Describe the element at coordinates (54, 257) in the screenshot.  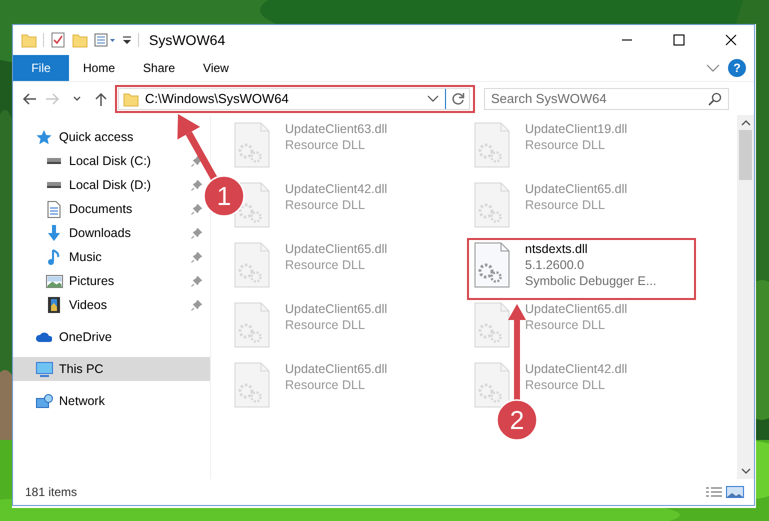
I see `music-note-icon` at that location.